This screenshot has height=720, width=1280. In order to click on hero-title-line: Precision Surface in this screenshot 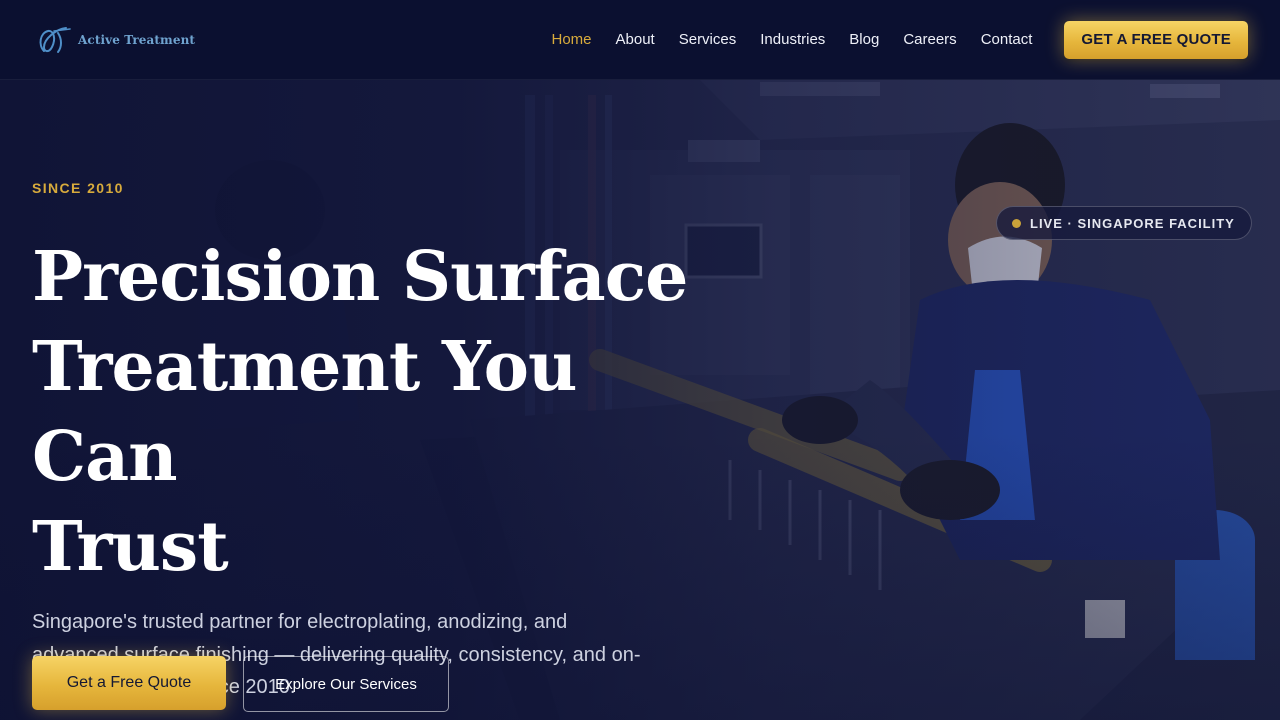, I will do `click(360, 277)`.